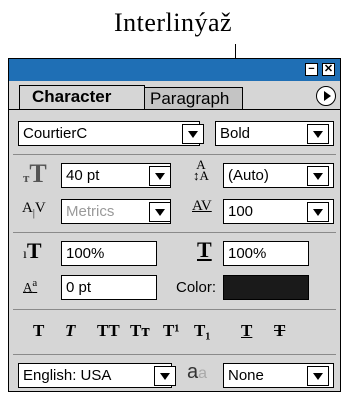  What do you see at coordinates (201, 170) in the screenshot?
I see `leading-icon: A ↕A` at bounding box center [201, 170].